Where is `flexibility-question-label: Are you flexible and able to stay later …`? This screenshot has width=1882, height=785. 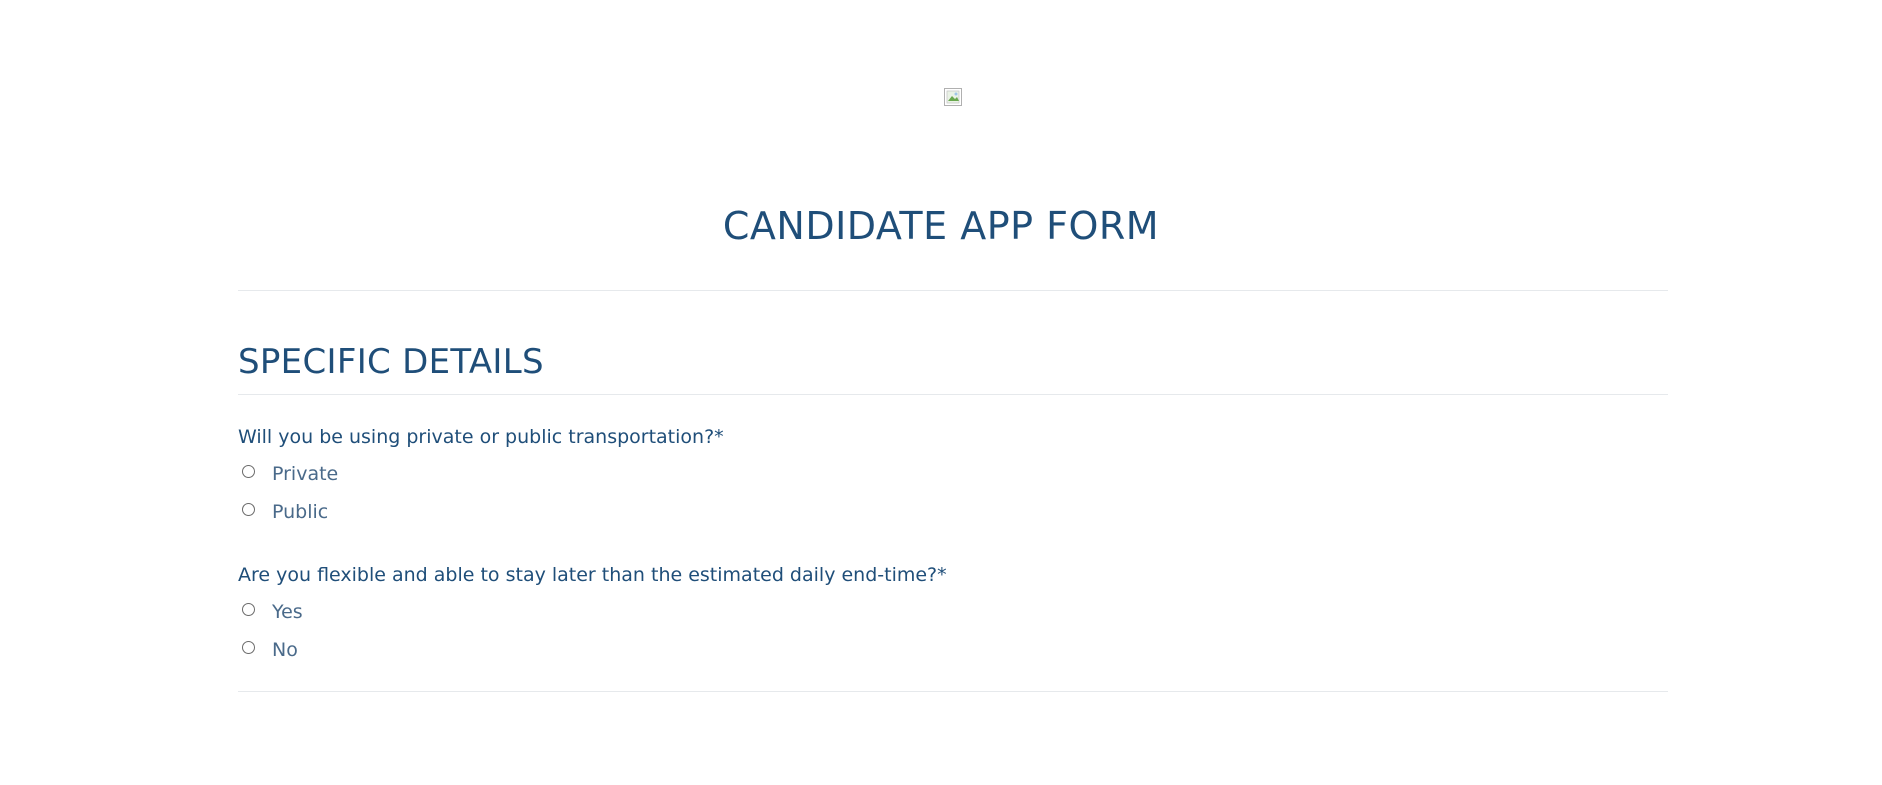
flexibility-question-label: Are you flexible and able to stay later … is located at coordinates (592, 575).